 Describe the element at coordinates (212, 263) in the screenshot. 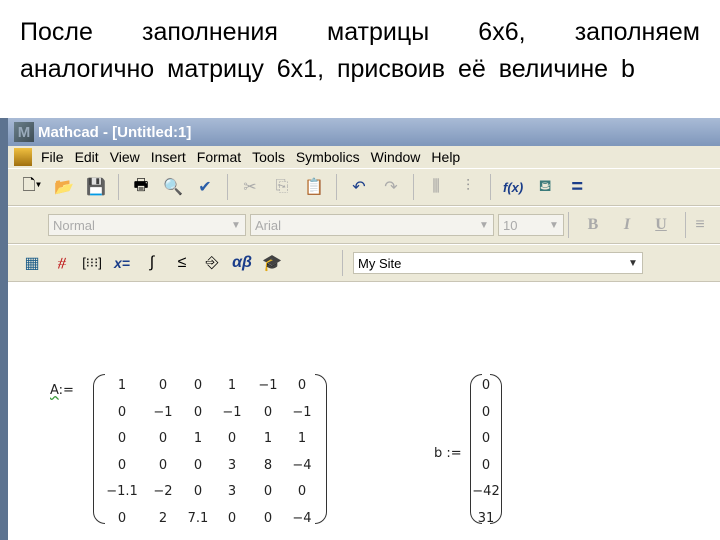

I see `programming-icon: ⎆` at that location.